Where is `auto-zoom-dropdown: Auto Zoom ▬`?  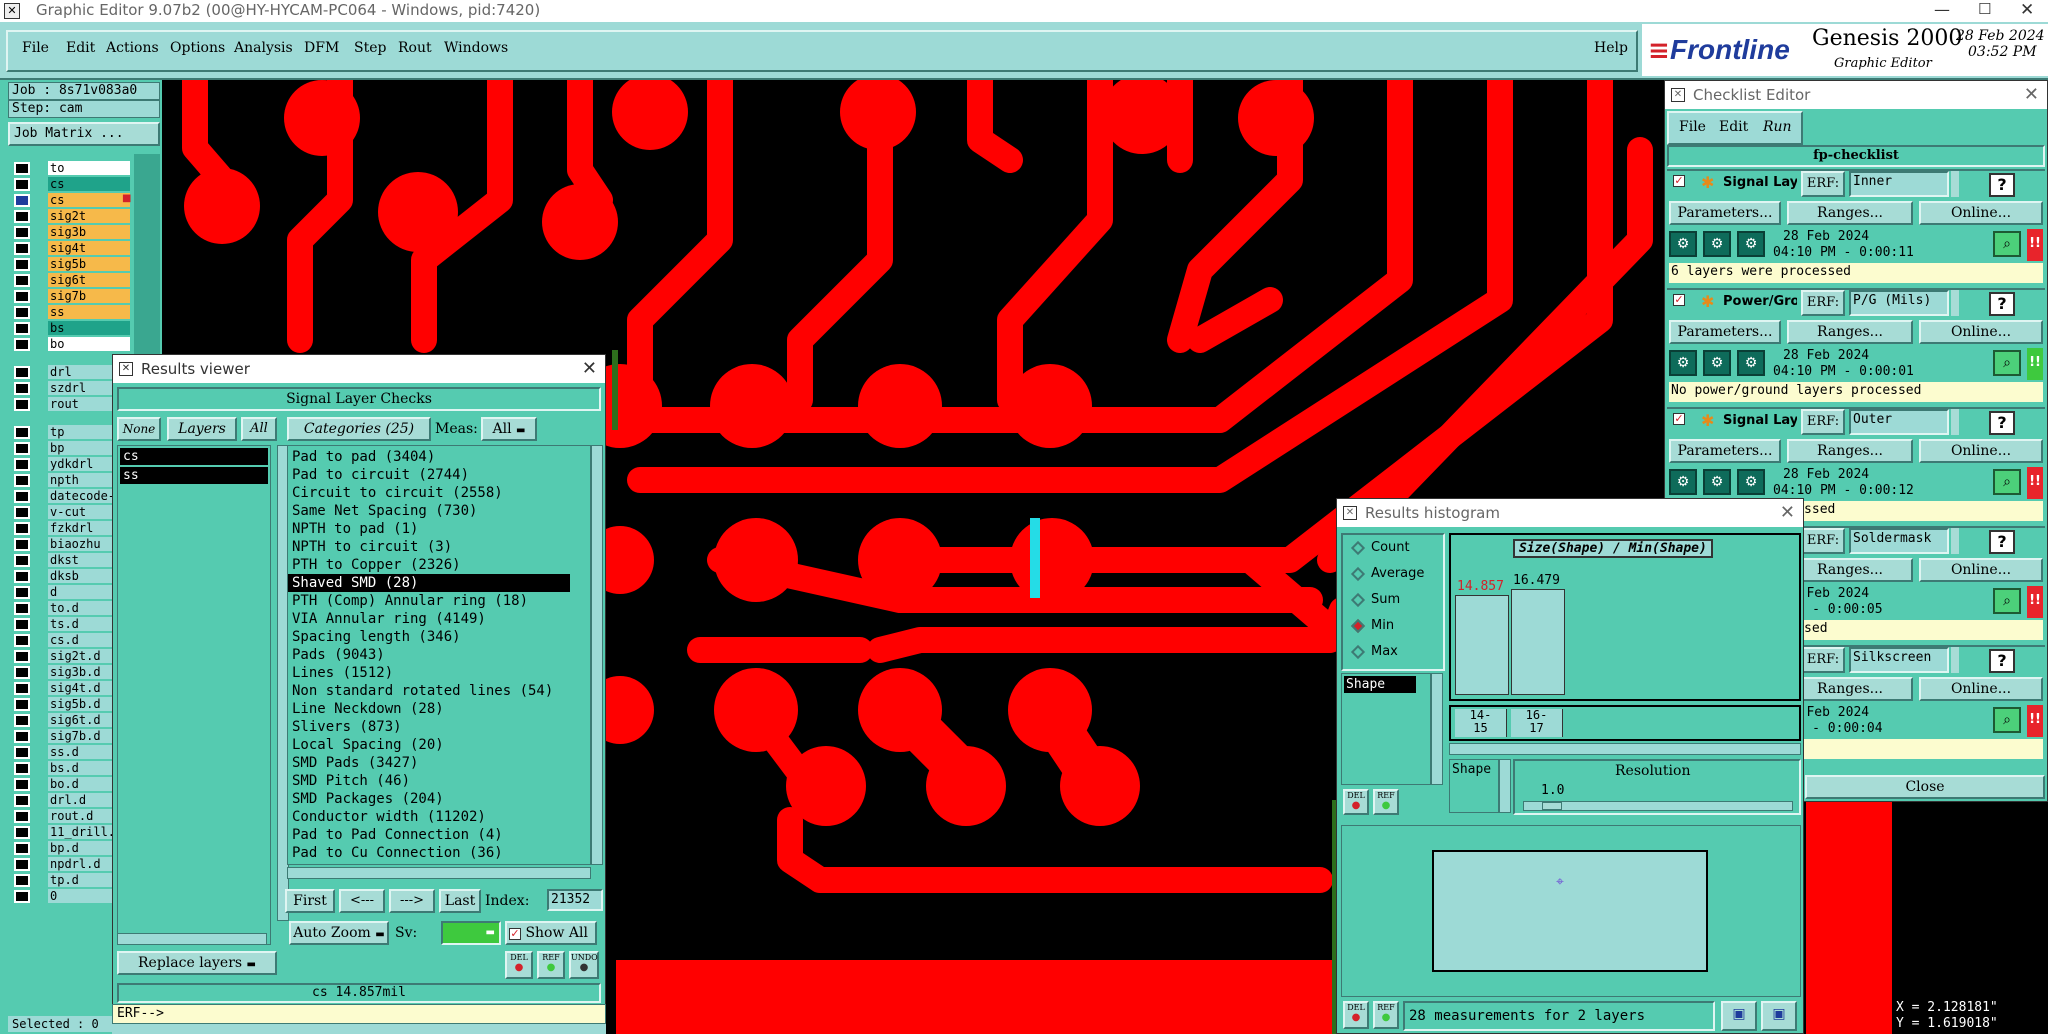
auto-zoom-dropdown: Auto Zoom ▬ is located at coordinates (339, 933).